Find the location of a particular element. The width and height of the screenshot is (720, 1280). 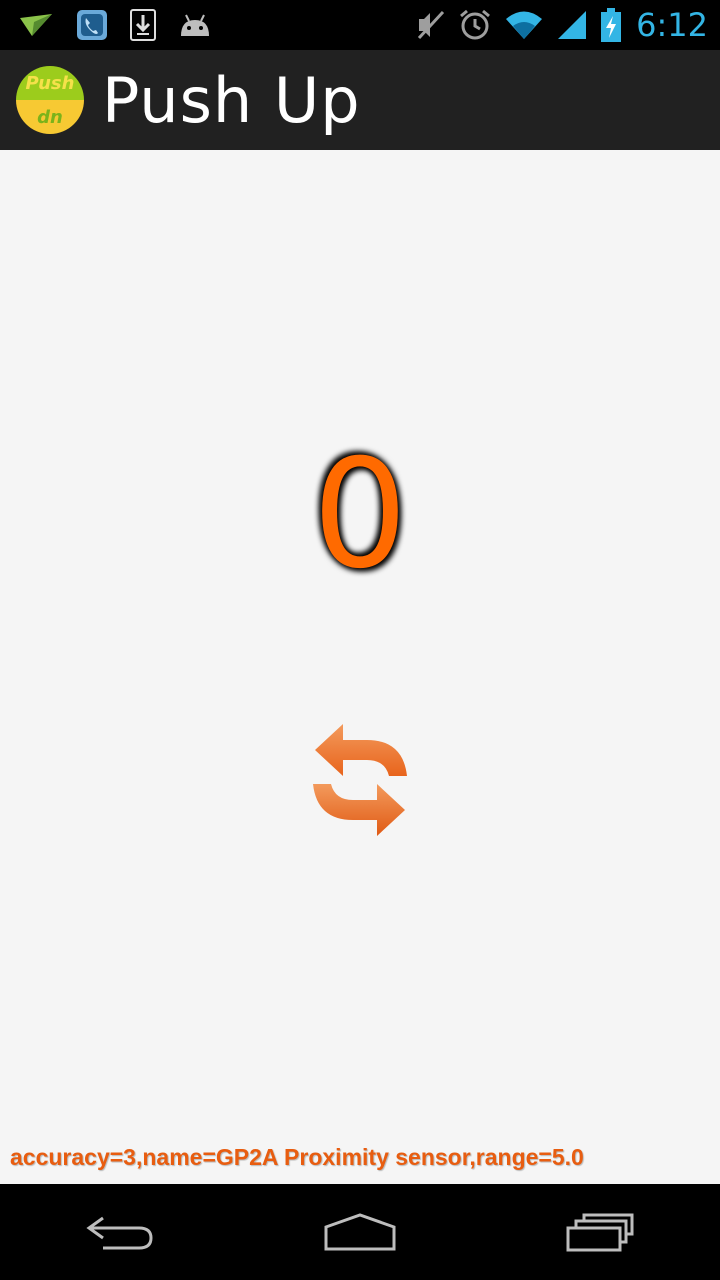

logo-bottom: dn is located at coordinates (50, 117).